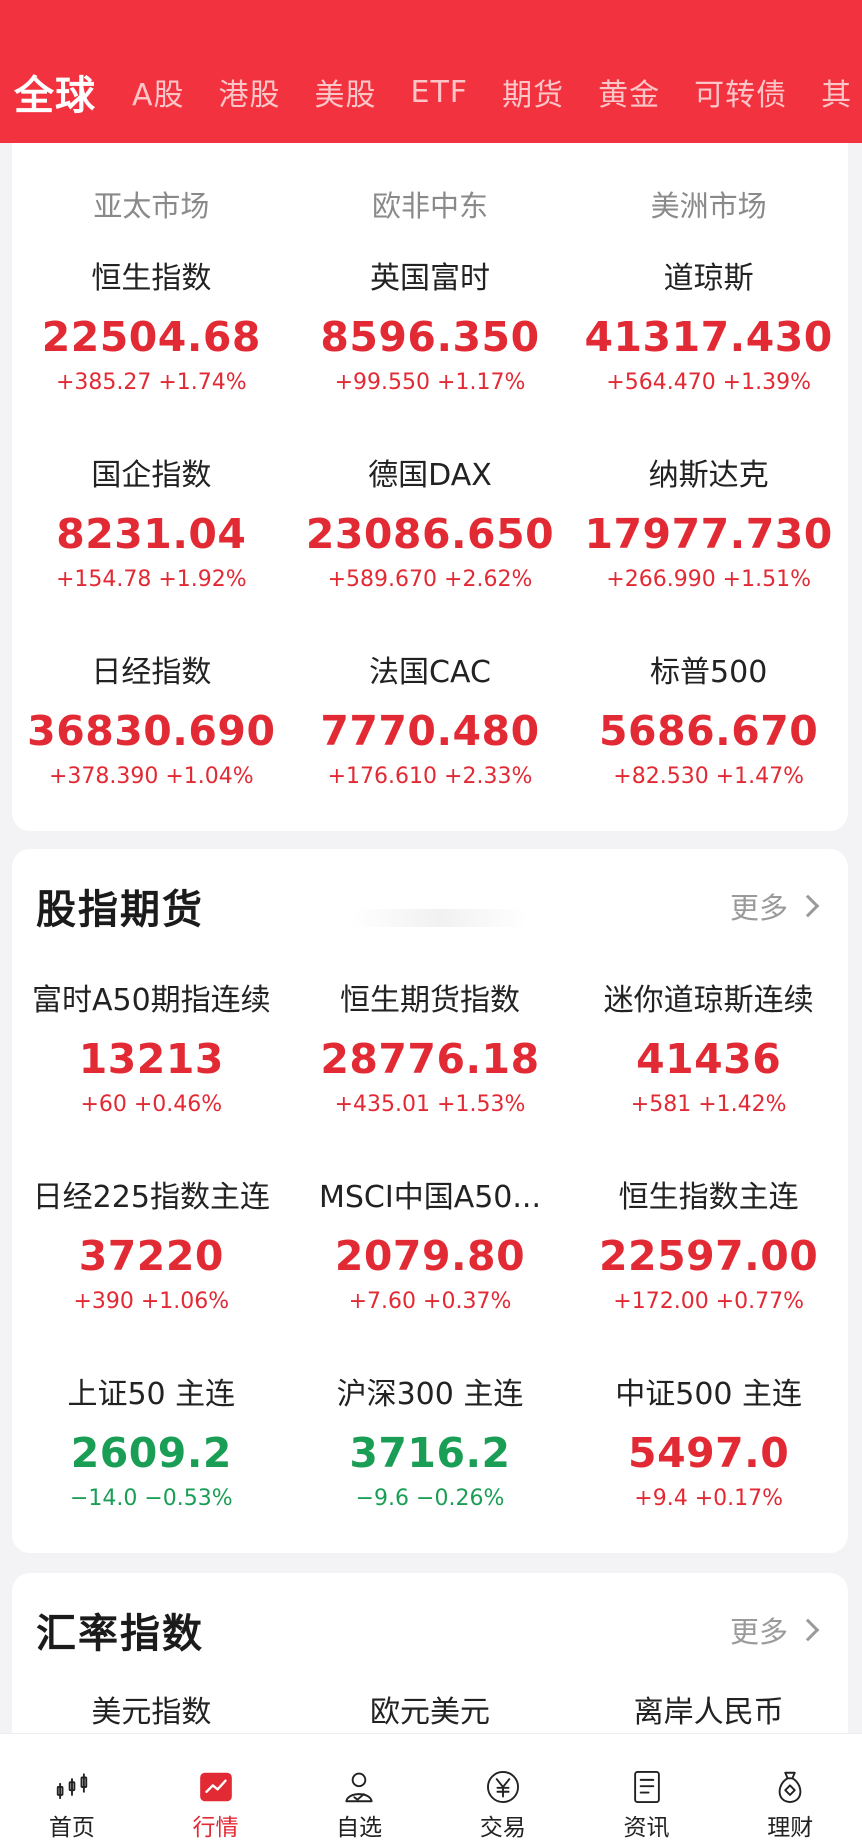  I want to click on index-price: 8231.04, so click(151, 534).